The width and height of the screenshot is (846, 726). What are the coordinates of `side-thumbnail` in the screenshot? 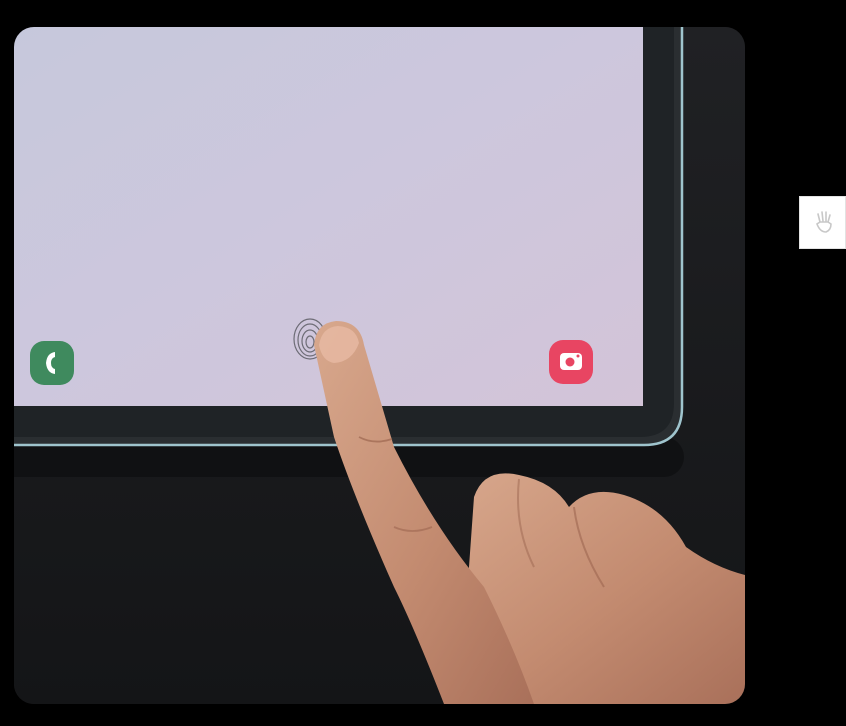 It's located at (822, 222).